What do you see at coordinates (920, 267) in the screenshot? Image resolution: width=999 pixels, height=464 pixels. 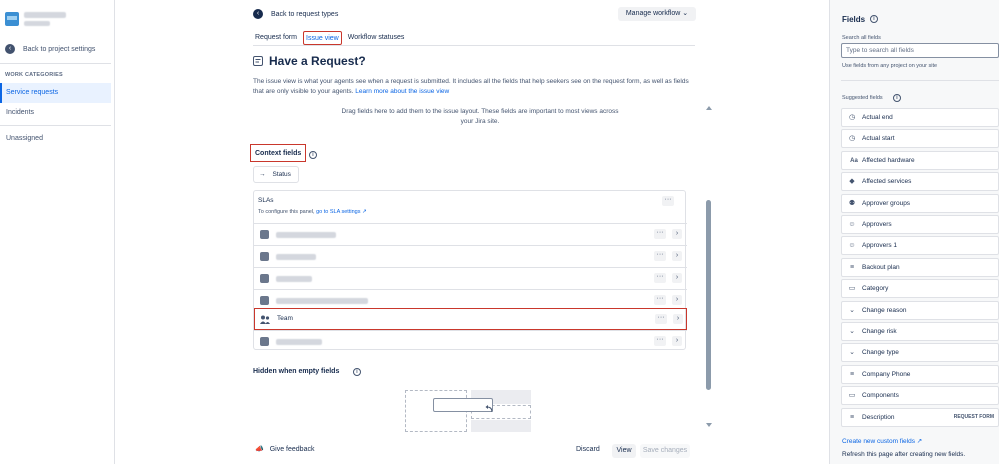 I see `suggested-field-item: ≡ Backout plan` at bounding box center [920, 267].